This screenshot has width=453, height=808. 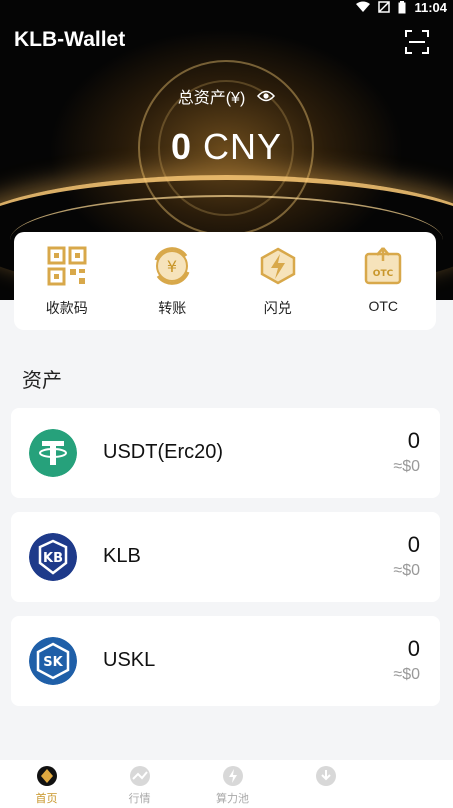 I want to click on status-bar: 11:04, so click(x=401, y=7).